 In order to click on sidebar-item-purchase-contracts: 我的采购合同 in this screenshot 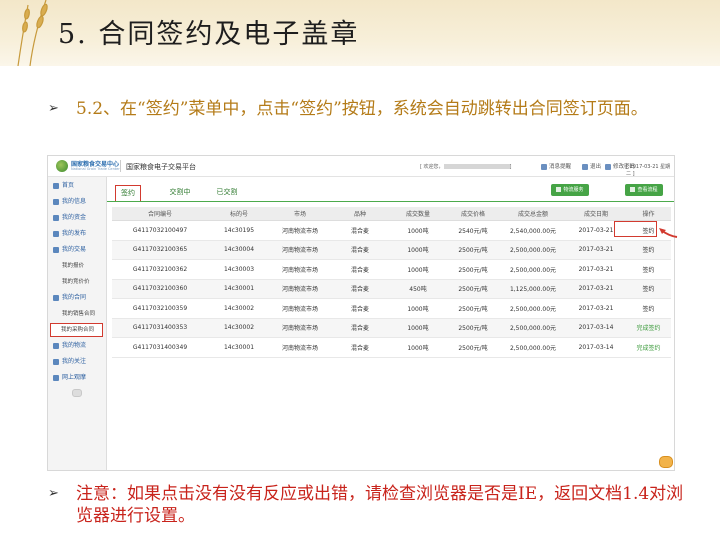, I will do `click(76, 330)`.